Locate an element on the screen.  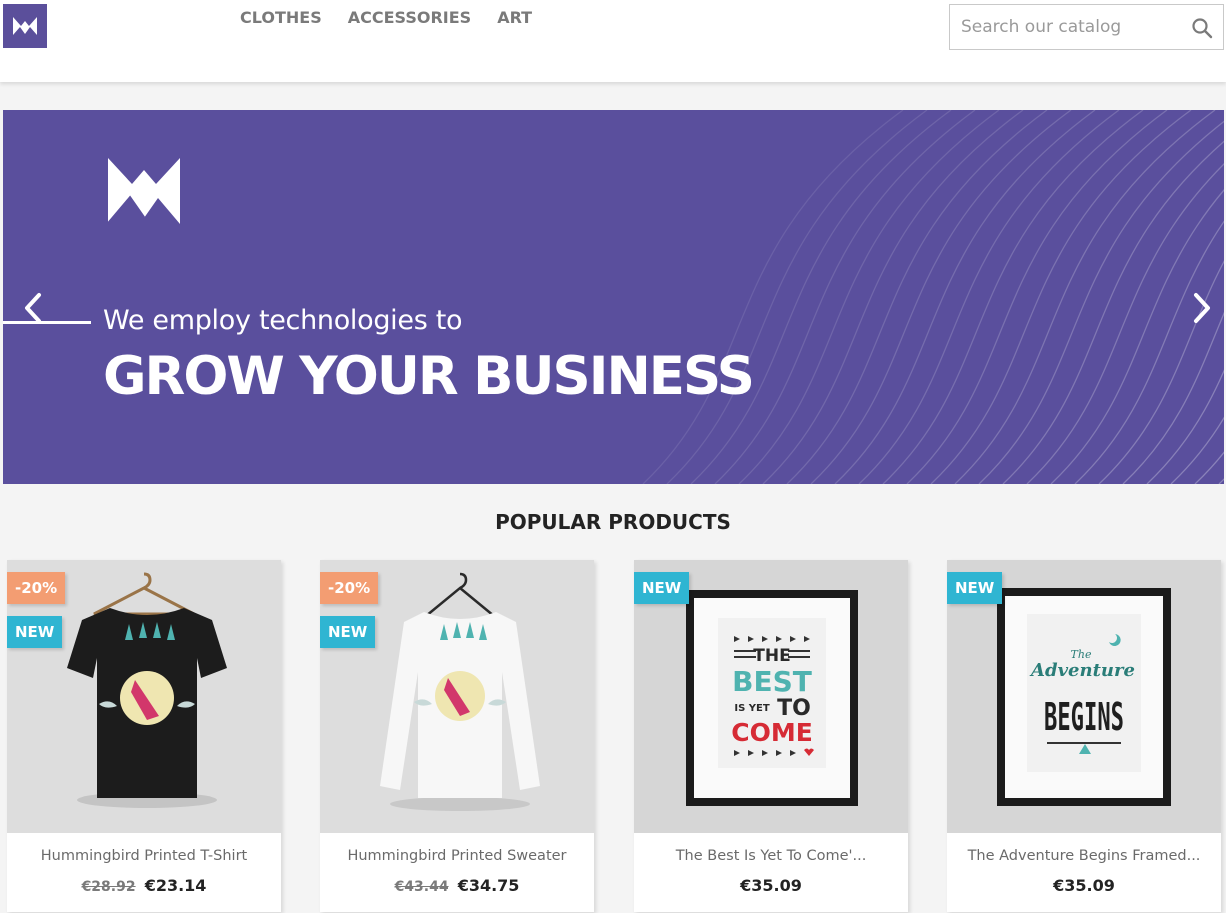
chevron-left-icon is located at coordinates (34, 308).